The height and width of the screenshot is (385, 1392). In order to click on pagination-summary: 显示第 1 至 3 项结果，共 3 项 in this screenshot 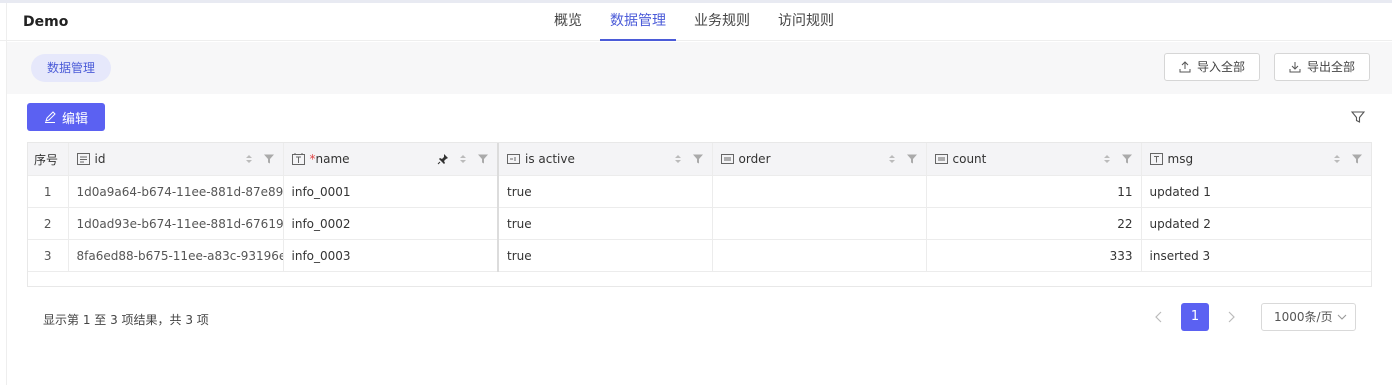, I will do `click(126, 320)`.